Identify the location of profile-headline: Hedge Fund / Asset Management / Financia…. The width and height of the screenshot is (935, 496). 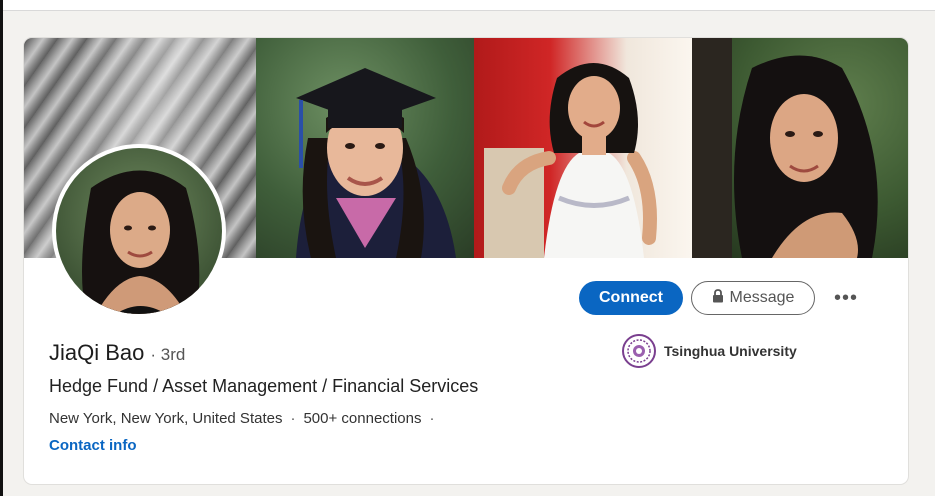
(264, 386).